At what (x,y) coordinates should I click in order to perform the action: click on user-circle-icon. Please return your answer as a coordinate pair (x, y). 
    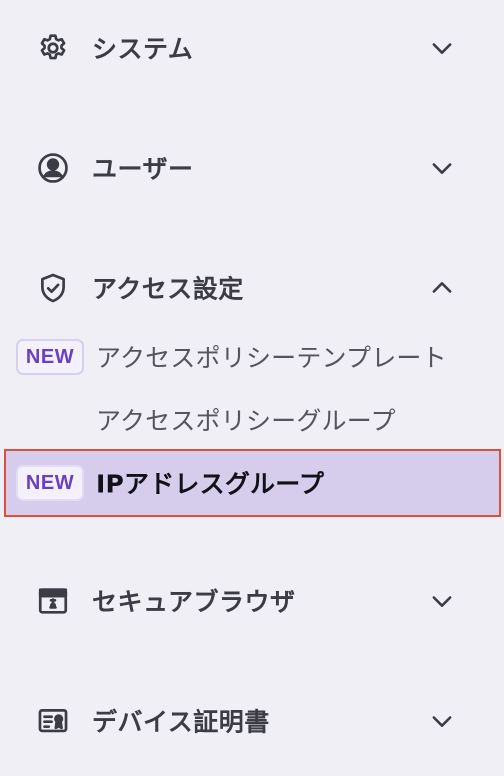
    Looking at the image, I should click on (53, 168).